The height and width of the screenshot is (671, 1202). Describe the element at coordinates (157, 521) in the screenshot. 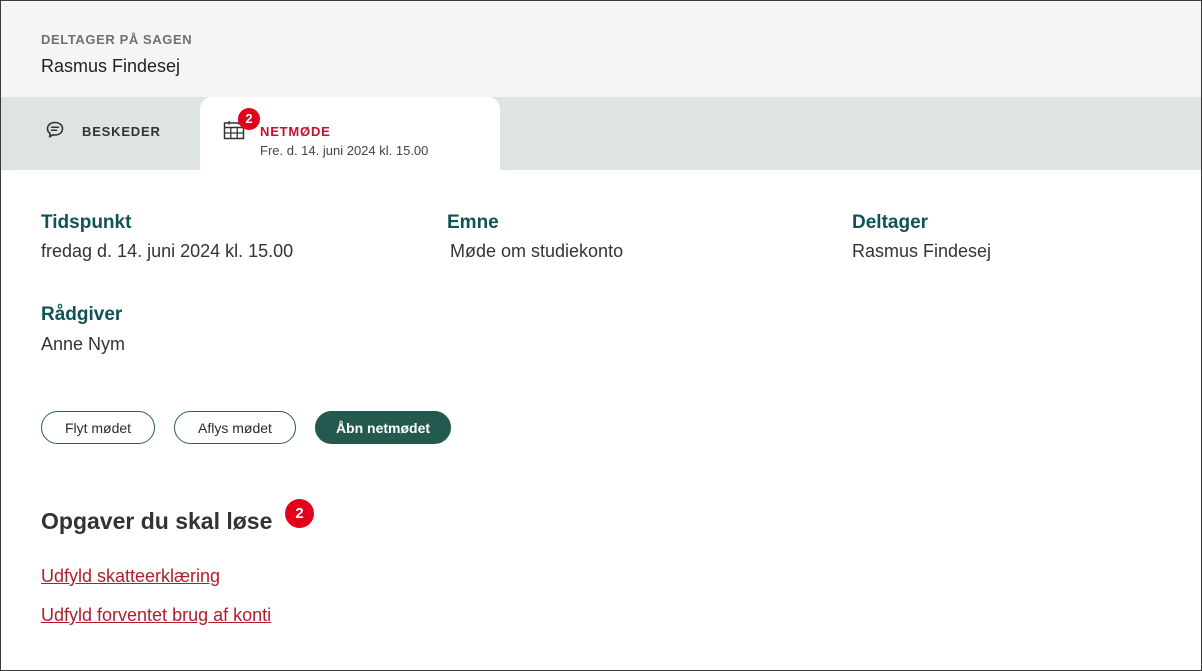

I see `tasks-heading: Opgaver du skal løse` at that location.